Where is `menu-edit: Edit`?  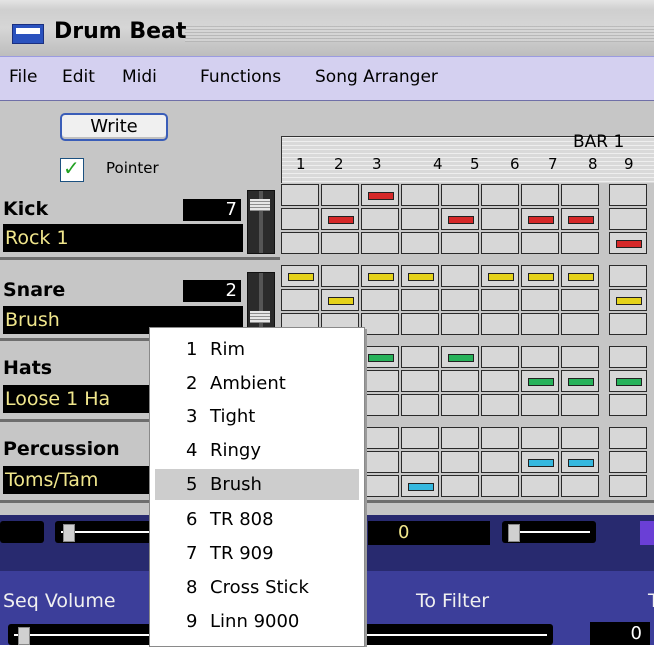
menu-edit: Edit is located at coordinates (78, 77).